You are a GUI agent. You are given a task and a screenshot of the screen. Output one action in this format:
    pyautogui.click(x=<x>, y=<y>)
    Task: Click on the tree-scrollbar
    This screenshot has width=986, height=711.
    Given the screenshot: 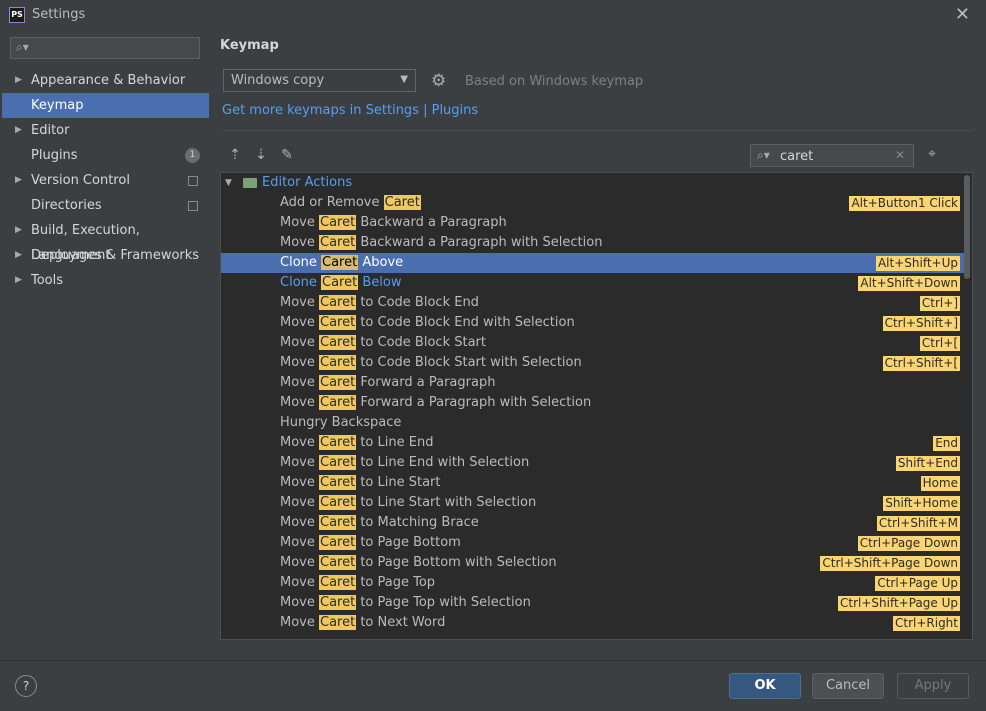 What is the action you would take?
    pyautogui.click(x=967, y=227)
    